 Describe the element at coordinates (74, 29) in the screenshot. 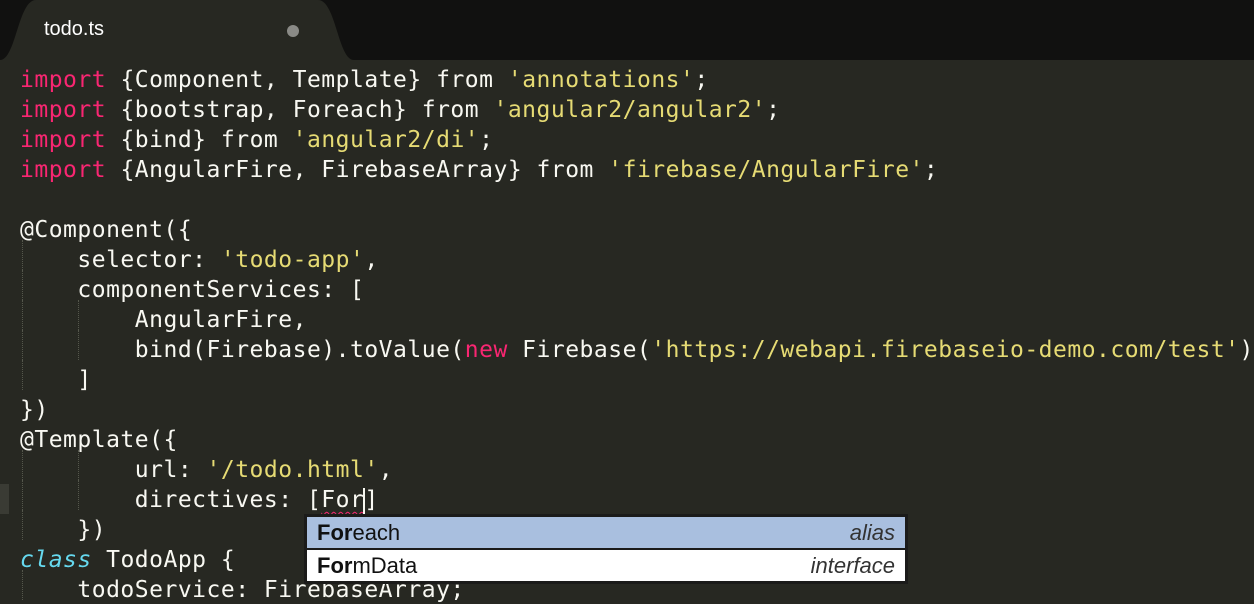

I see `tab-title: todo.ts` at that location.